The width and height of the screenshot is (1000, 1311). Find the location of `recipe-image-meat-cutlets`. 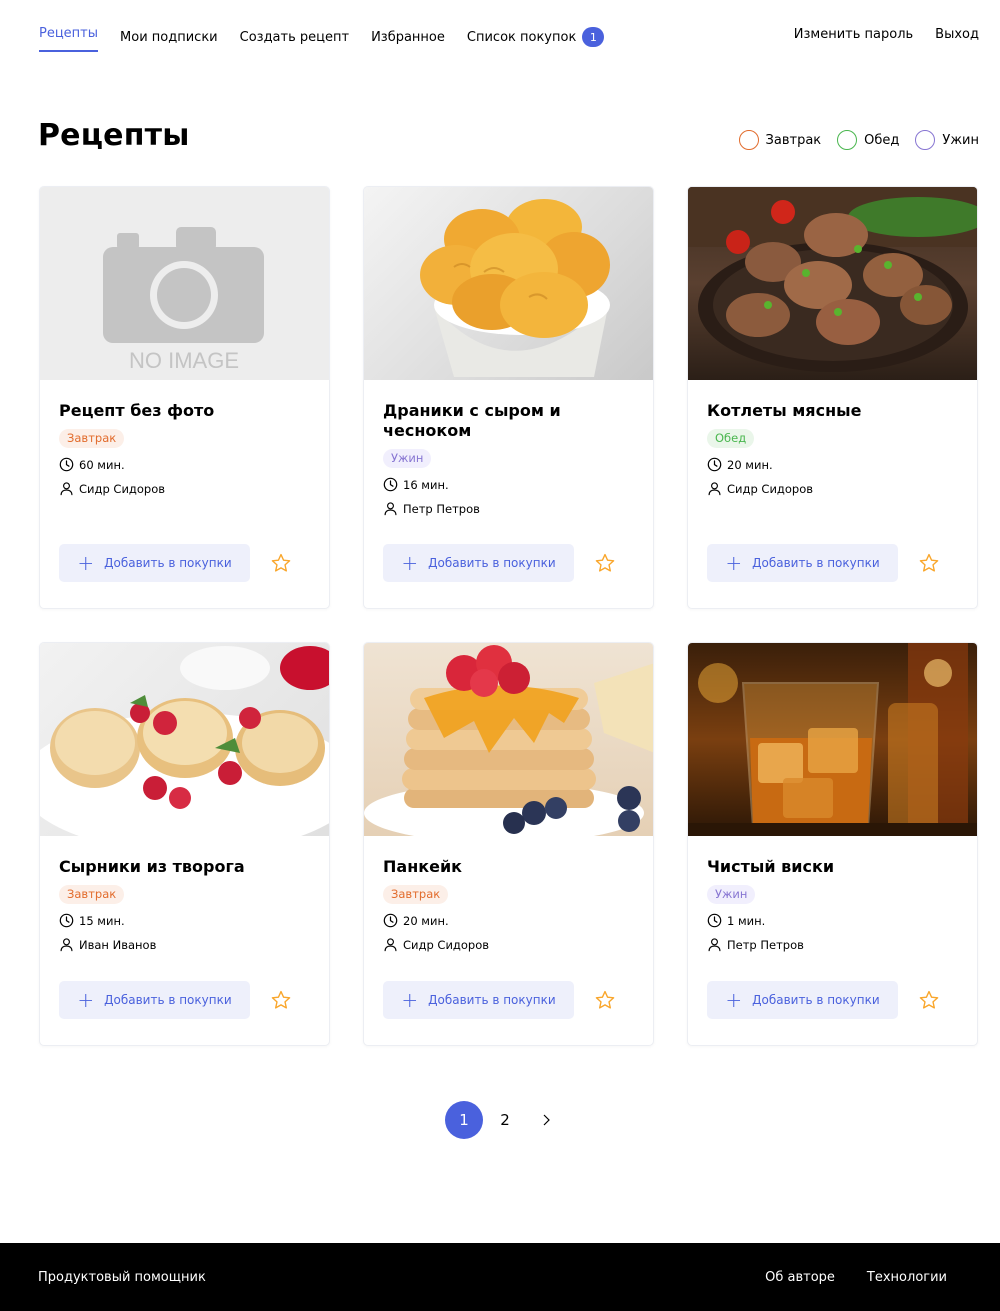

recipe-image-meat-cutlets is located at coordinates (832, 283).